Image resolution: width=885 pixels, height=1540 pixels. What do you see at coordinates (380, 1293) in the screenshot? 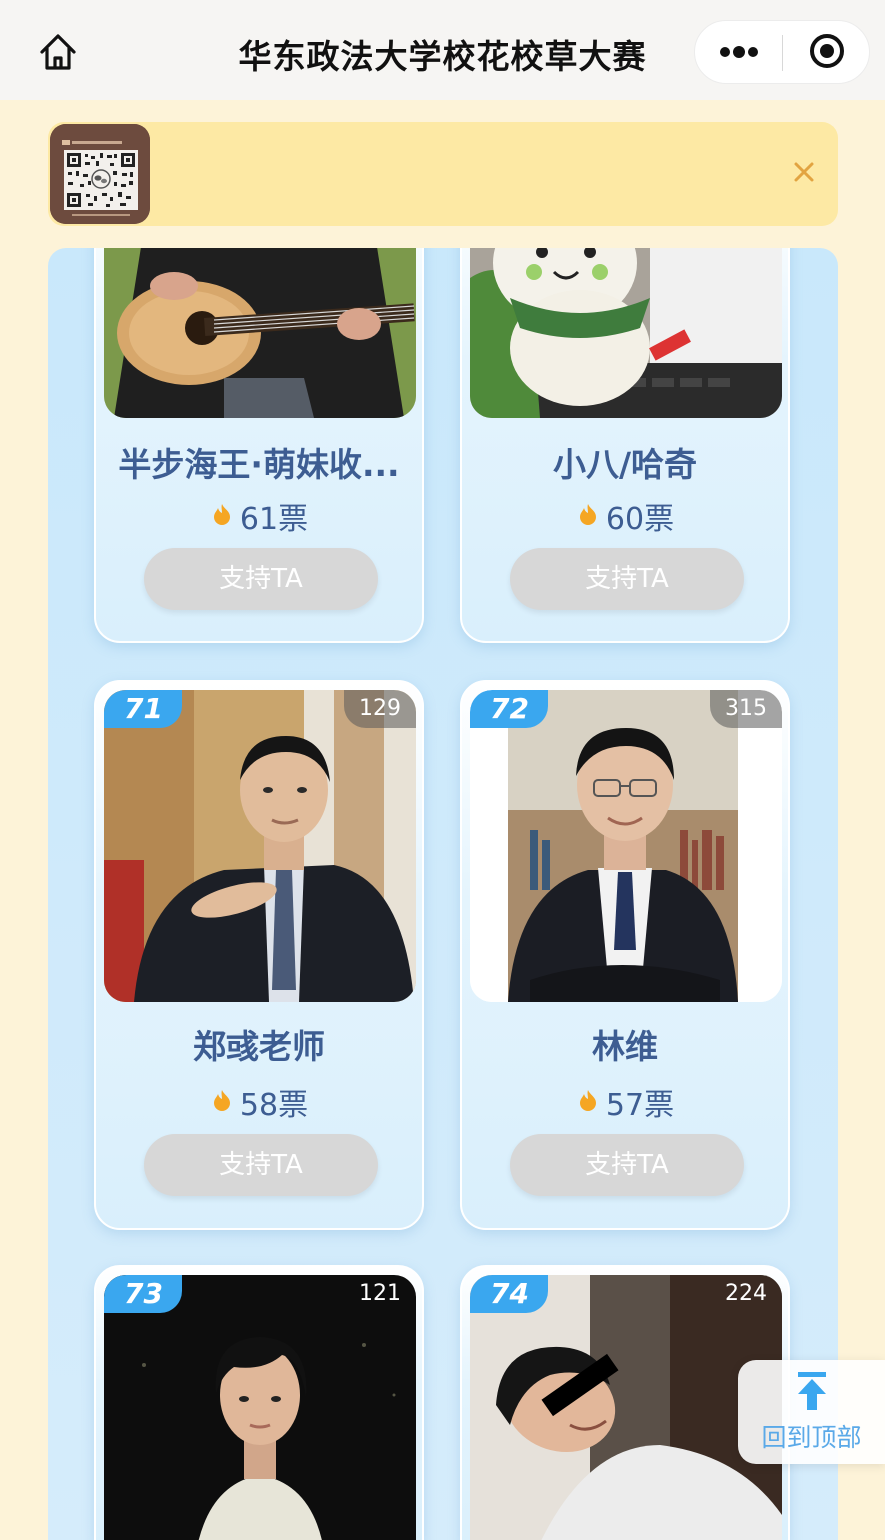
I see `view-count: 121` at bounding box center [380, 1293].